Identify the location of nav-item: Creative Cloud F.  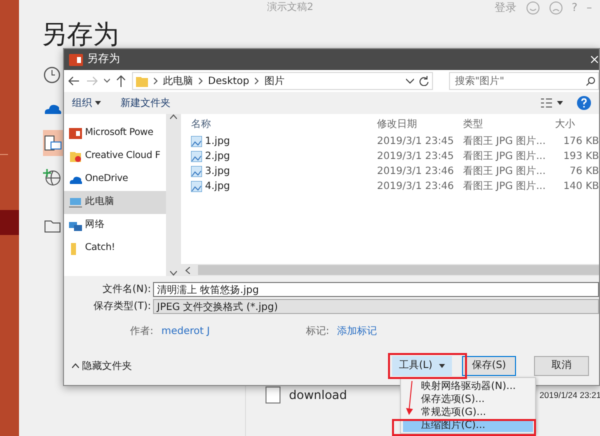
(115, 156).